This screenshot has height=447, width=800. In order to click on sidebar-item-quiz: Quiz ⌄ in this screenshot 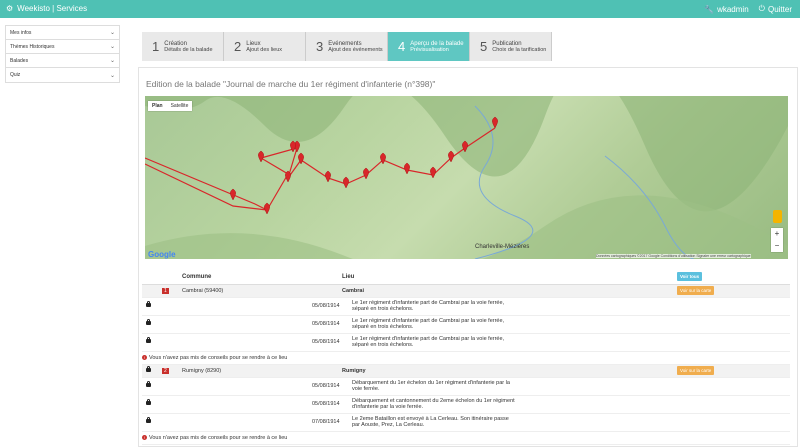, I will do `click(62, 75)`.